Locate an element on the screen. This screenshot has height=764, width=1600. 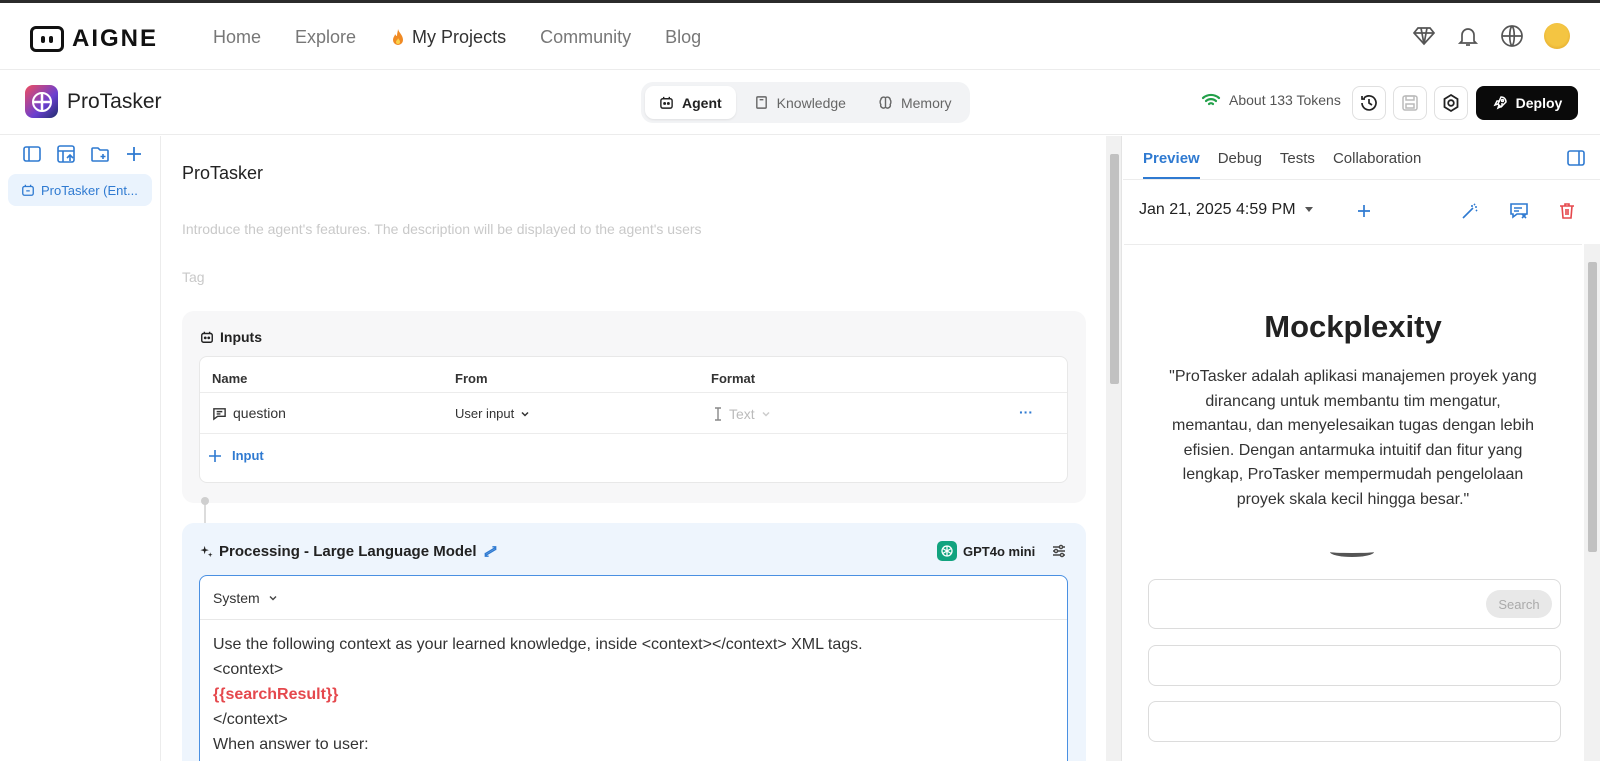
rocket-icon is located at coordinates (1500, 103).